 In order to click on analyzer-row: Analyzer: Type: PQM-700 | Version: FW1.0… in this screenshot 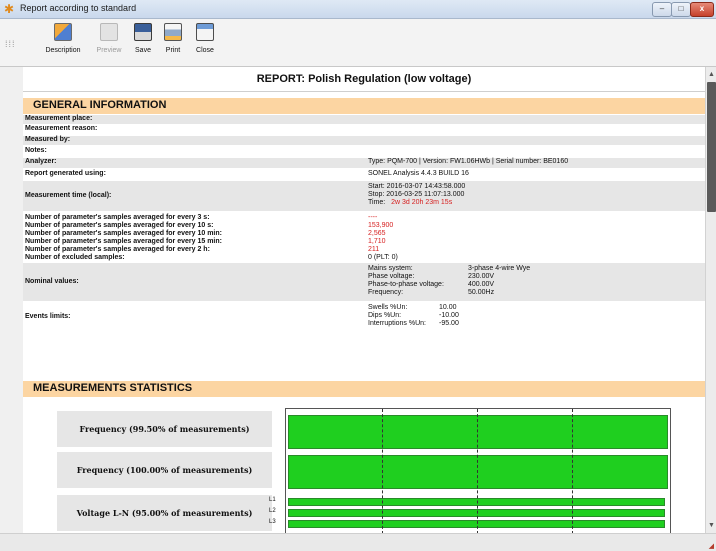, I will do `click(364, 163)`.